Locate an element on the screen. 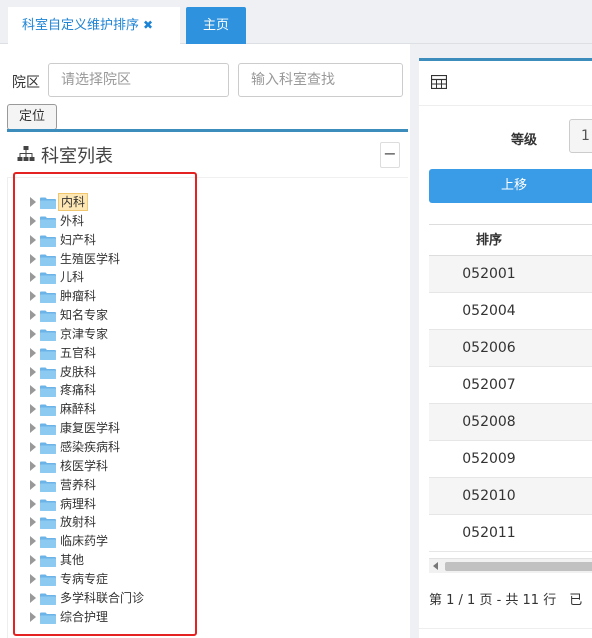 Image resolution: width=592 pixels, height=638 pixels. tree-item: 疼痛科 is located at coordinates (88, 390).